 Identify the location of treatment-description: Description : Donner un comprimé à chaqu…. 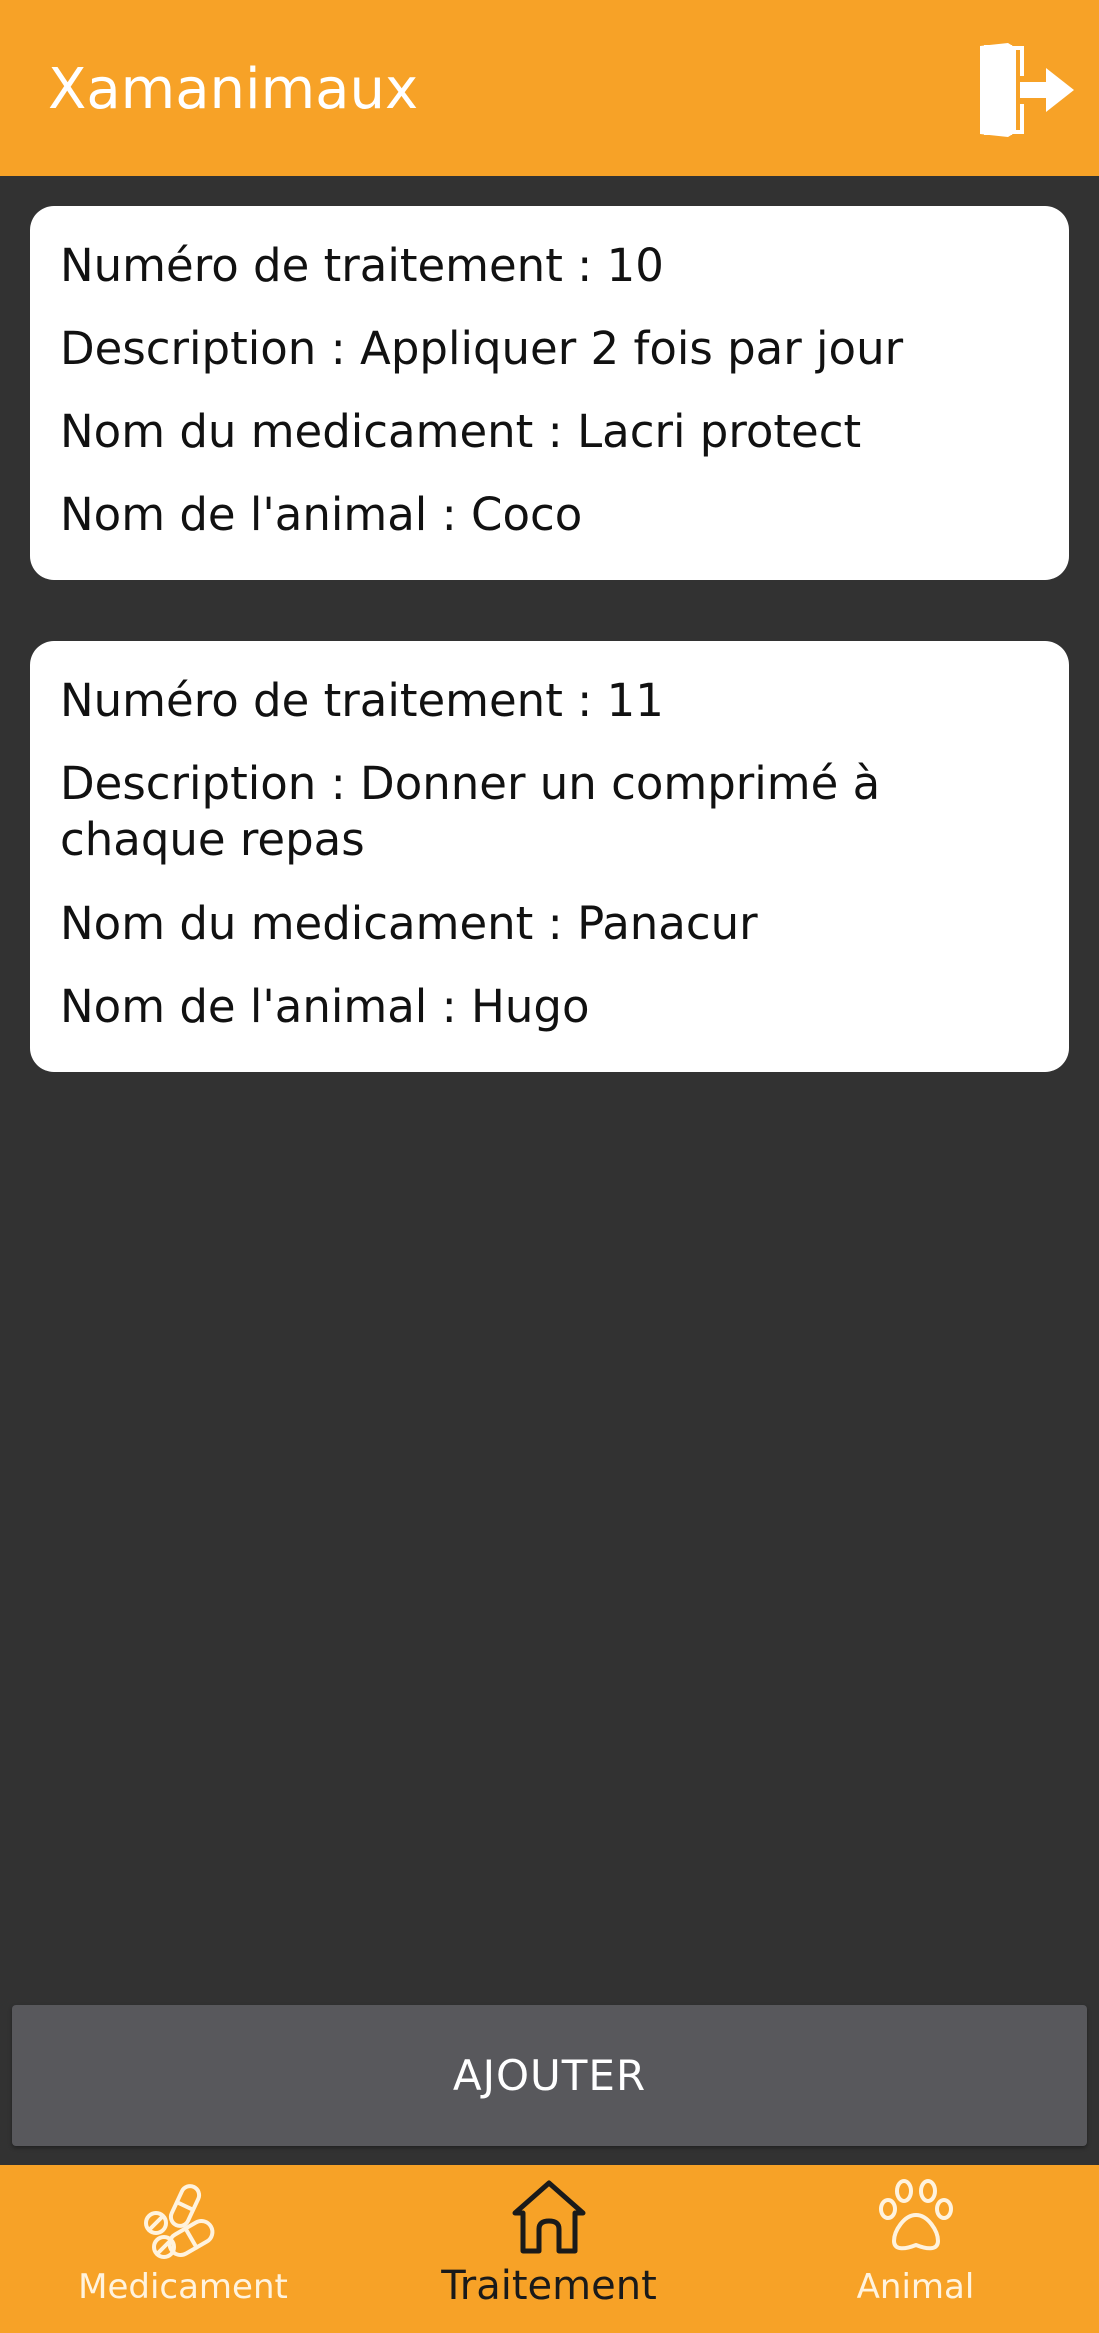
(470, 811).